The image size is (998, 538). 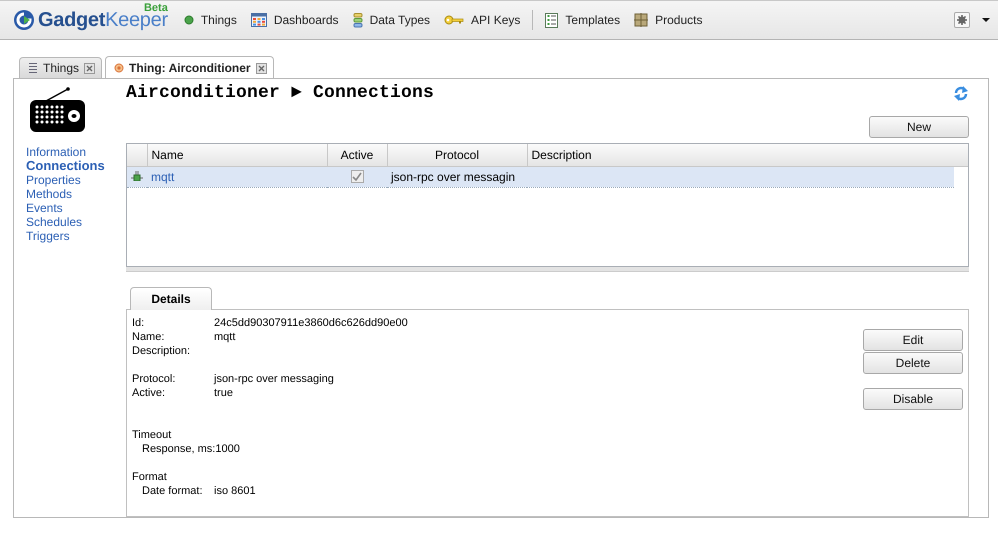 What do you see at coordinates (357, 155) in the screenshot?
I see `column-header: Active` at bounding box center [357, 155].